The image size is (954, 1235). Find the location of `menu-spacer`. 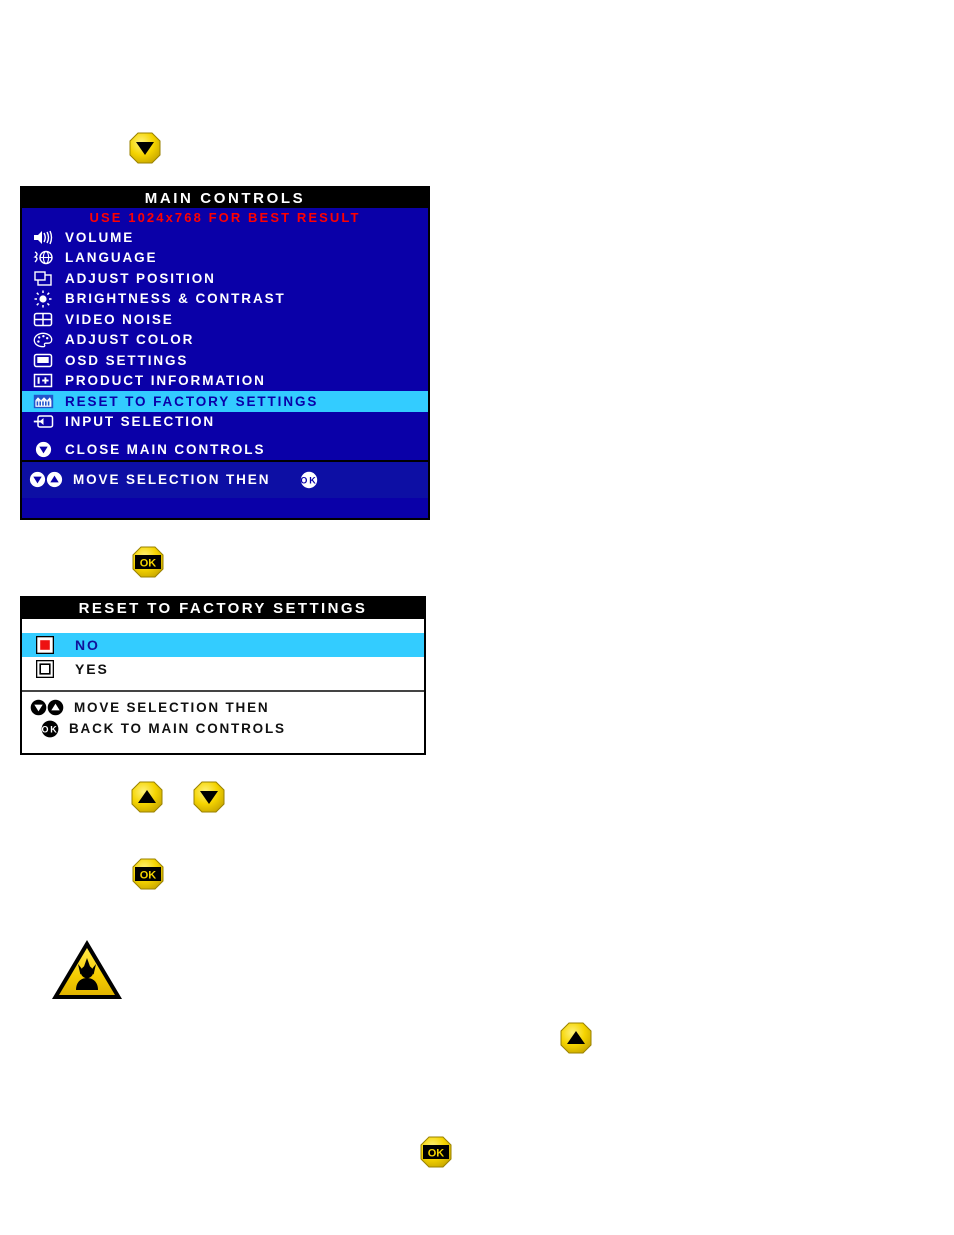

menu-spacer is located at coordinates (225, 435).